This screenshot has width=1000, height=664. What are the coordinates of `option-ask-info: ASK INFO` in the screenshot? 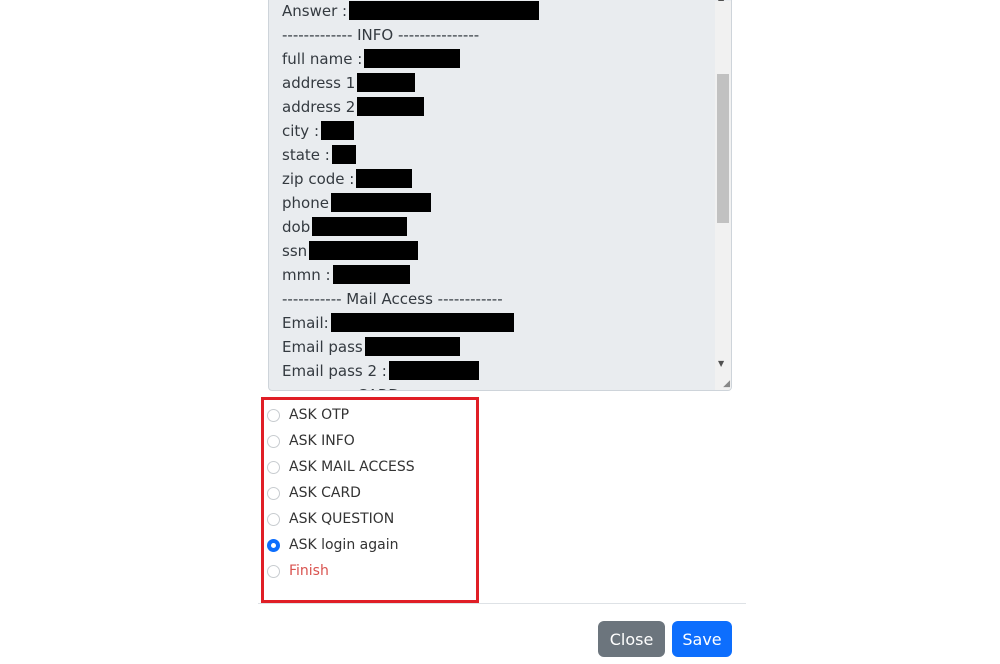 It's located at (311, 441).